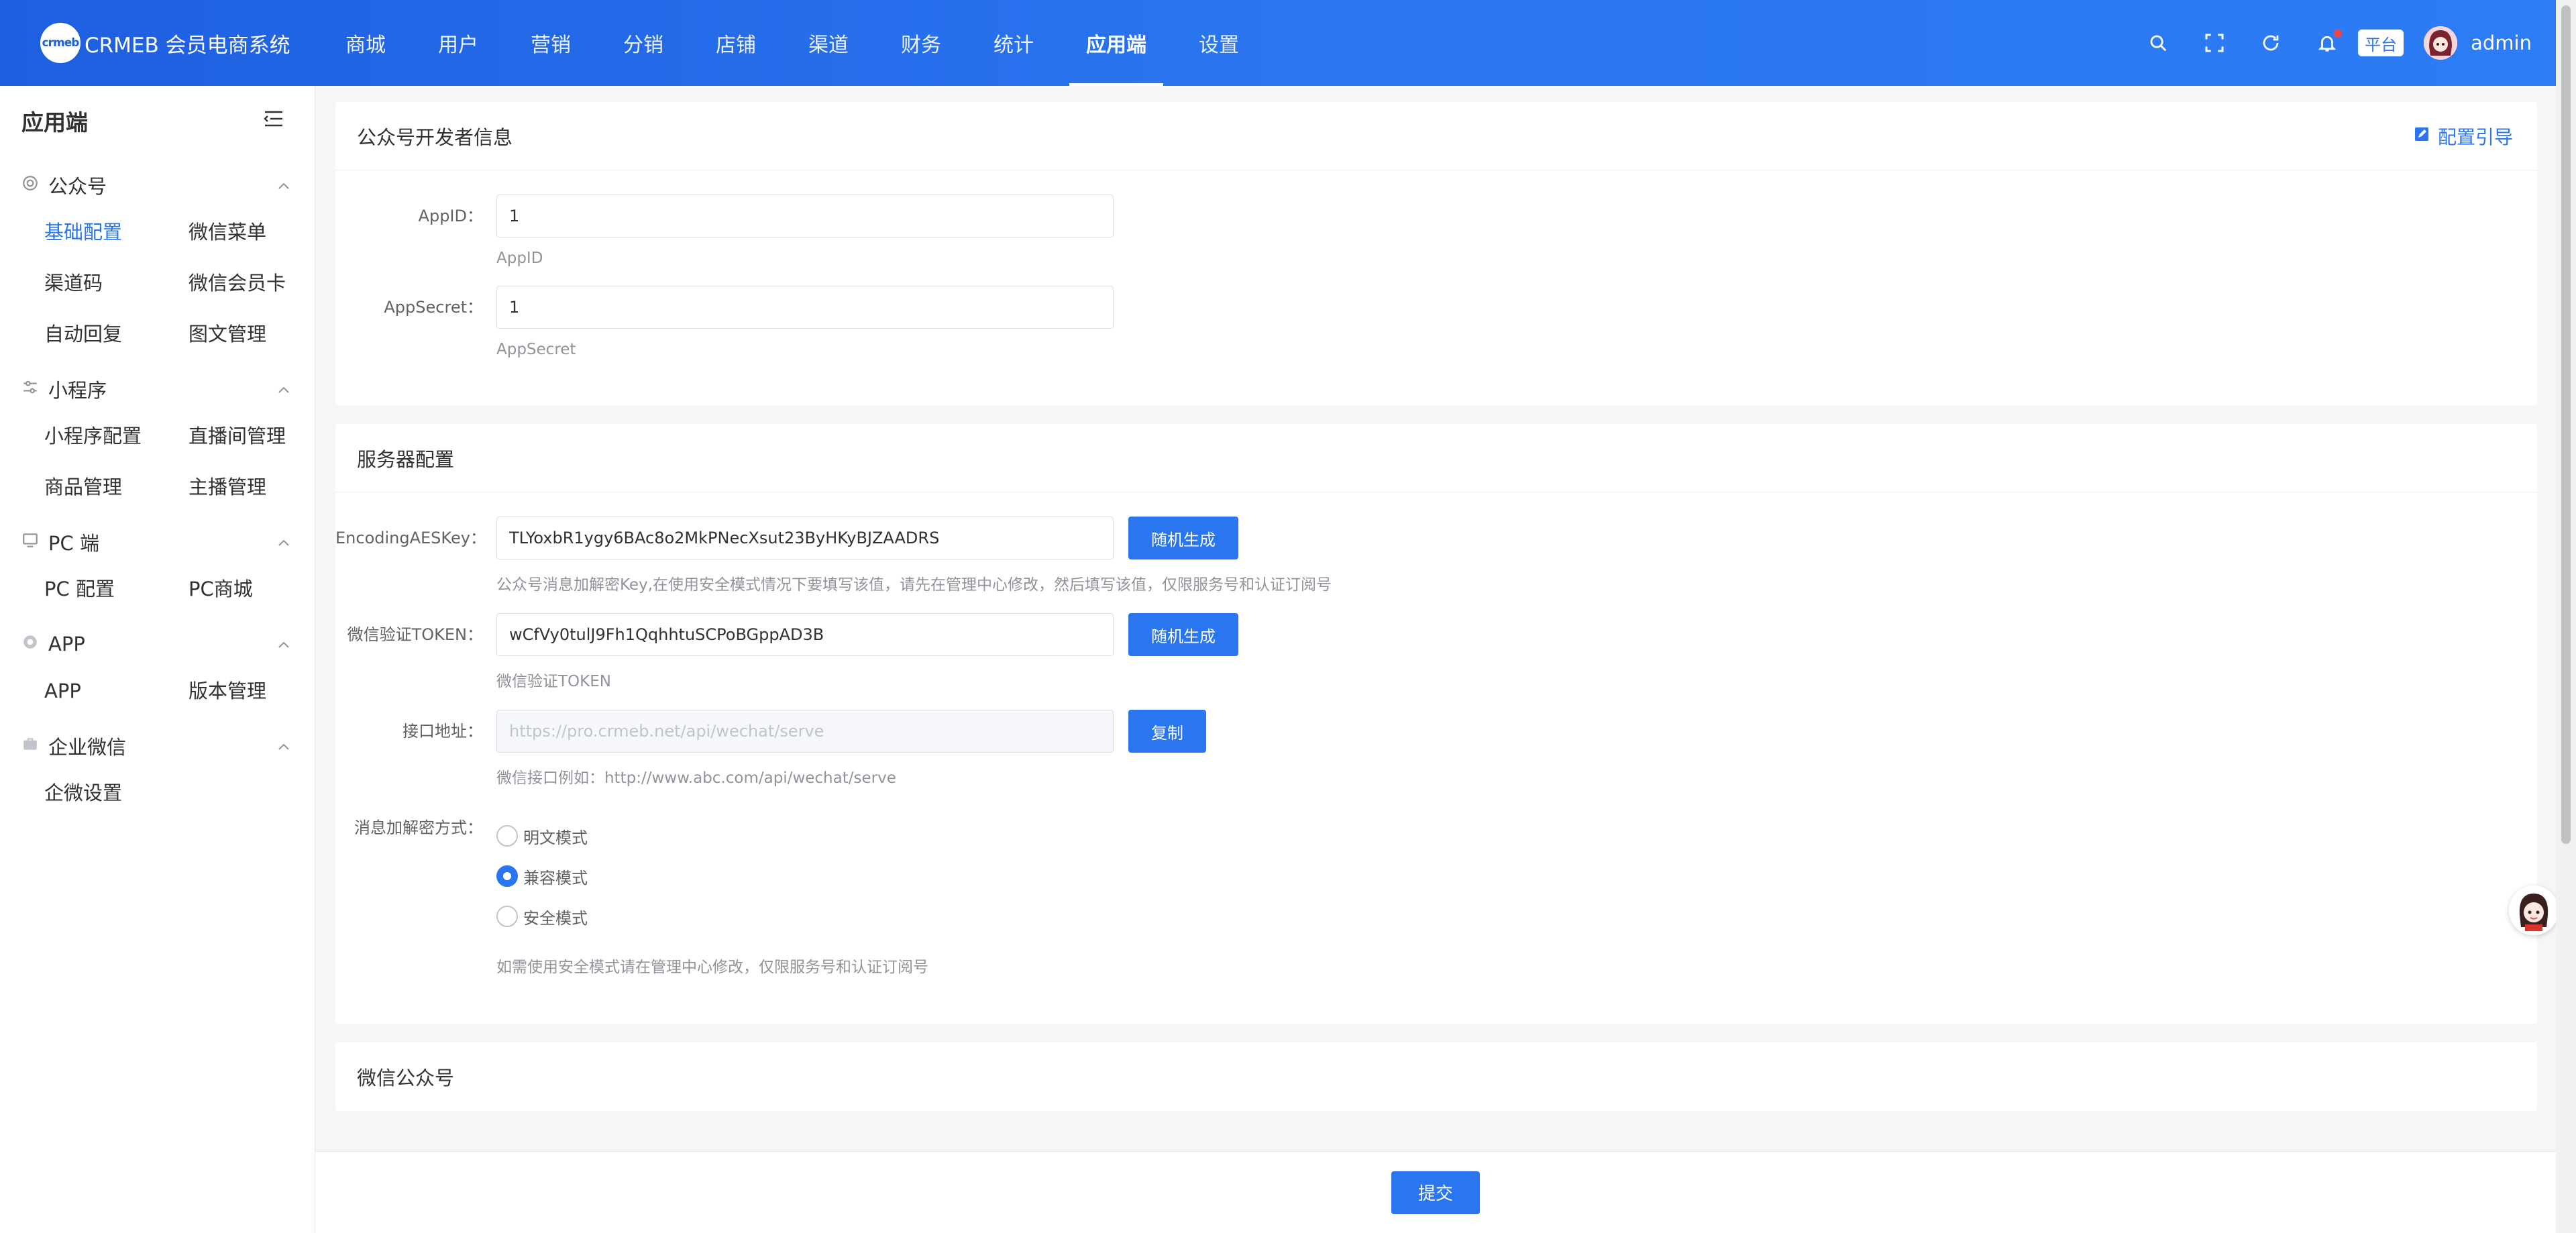  Describe the element at coordinates (261, 284) in the screenshot. I see `sidebar-item-member-card: 微信会员卡` at that location.